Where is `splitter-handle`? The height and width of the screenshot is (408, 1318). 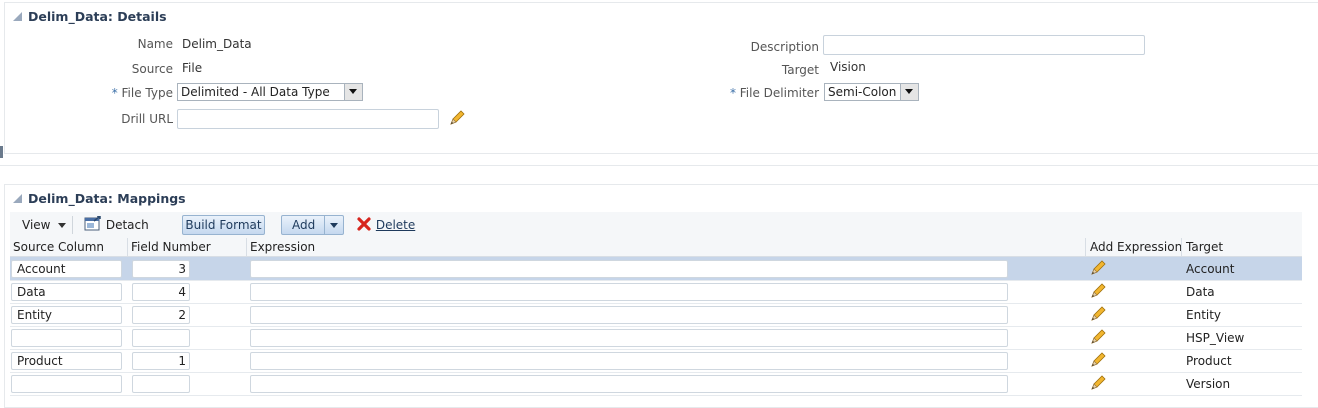 splitter-handle is located at coordinates (1, 152).